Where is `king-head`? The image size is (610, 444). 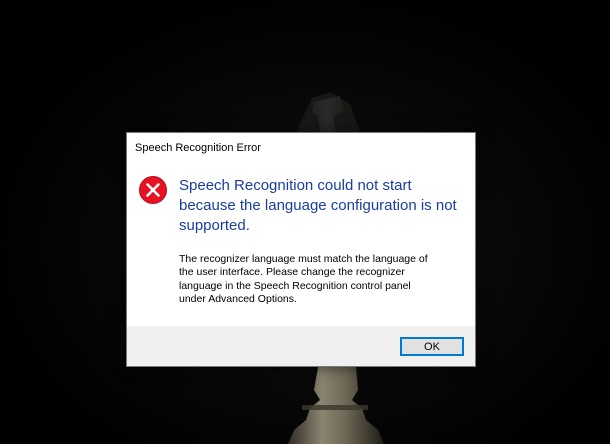 king-head is located at coordinates (328, 112).